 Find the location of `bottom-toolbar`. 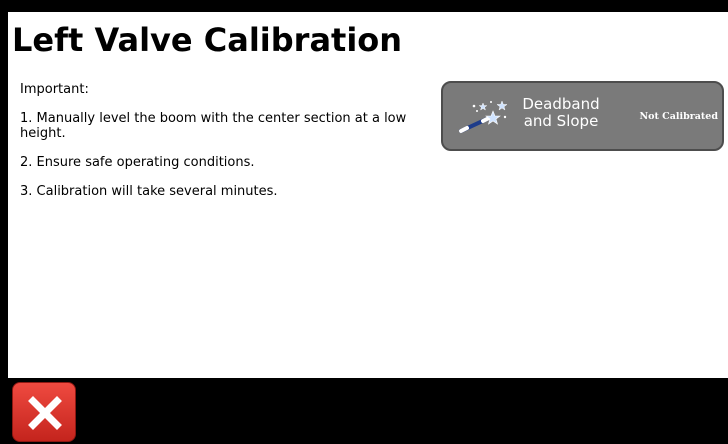

bottom-toolbar is located at coordinates (364, 411).